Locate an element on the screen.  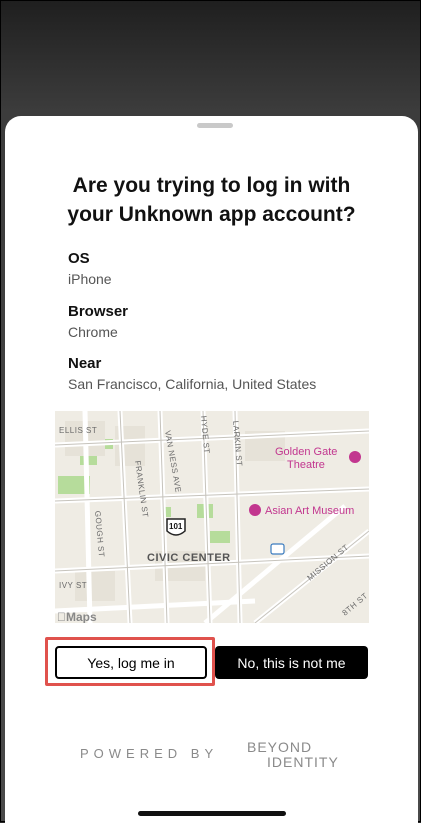
svg-text: Asian Art Museum is located at coordinates (309, 511).